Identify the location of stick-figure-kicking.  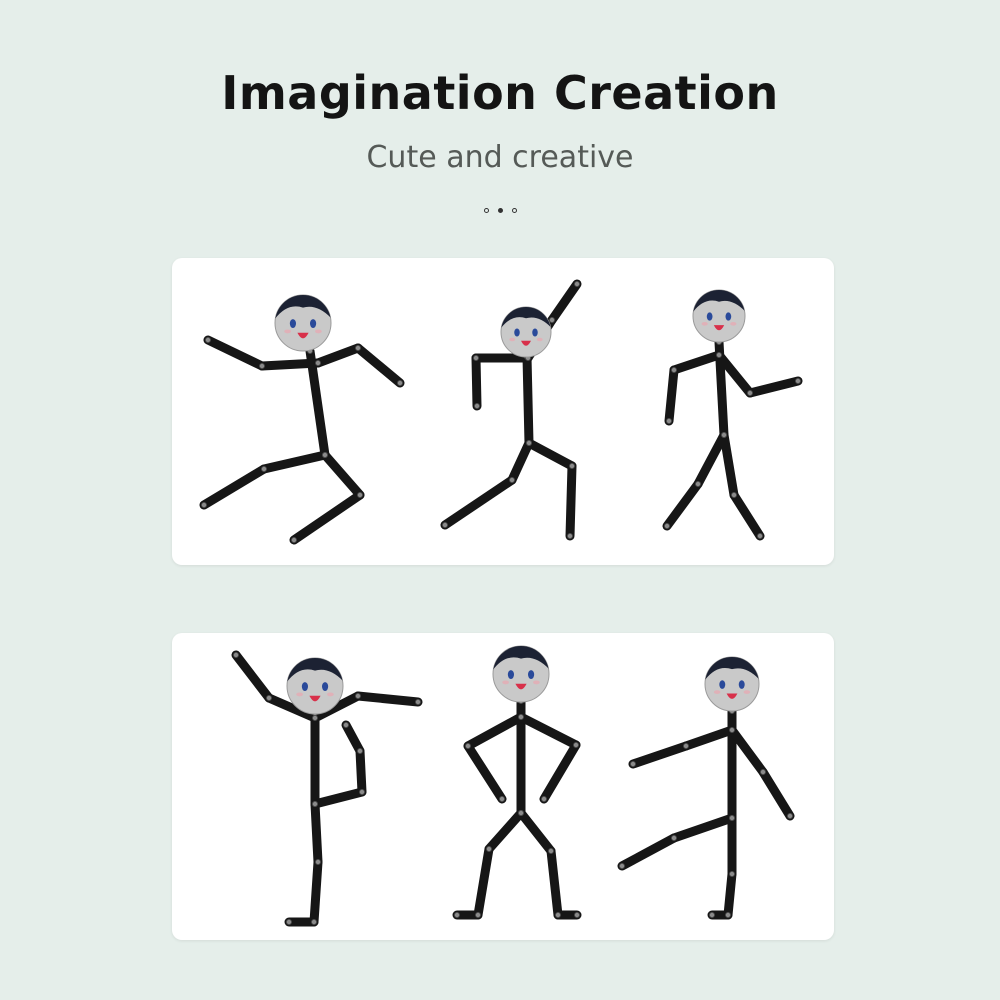
(706, 788).